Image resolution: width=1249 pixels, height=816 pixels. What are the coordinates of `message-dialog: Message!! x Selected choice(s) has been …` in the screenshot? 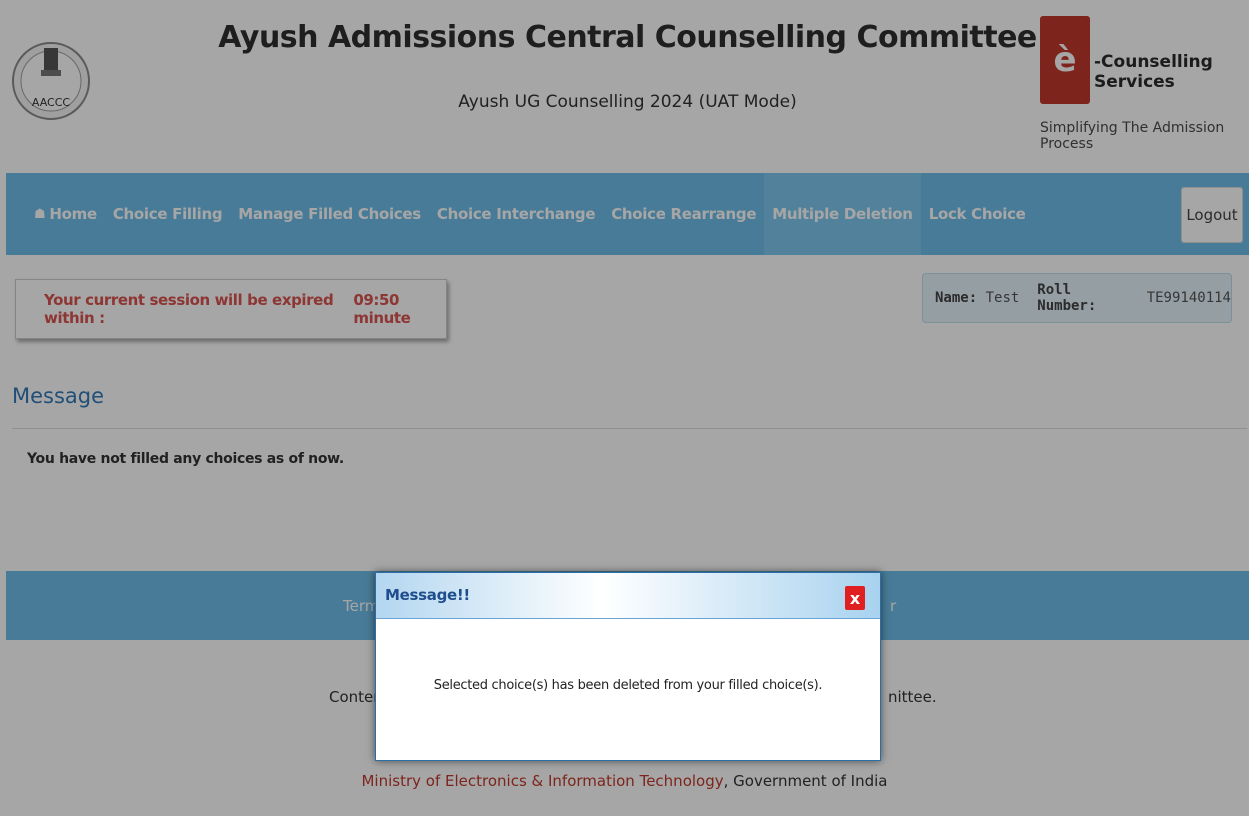 It's located at (628, 666).